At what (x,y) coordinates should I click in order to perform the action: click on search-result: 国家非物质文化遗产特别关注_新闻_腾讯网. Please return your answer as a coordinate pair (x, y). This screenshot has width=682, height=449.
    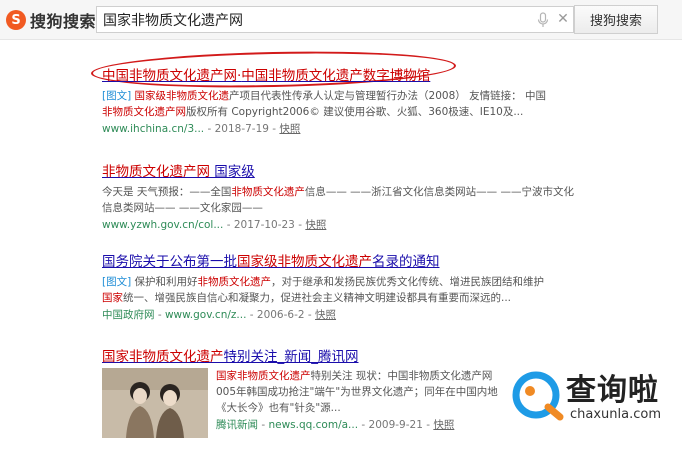
    Looking at the image, I should click on (342, 355).